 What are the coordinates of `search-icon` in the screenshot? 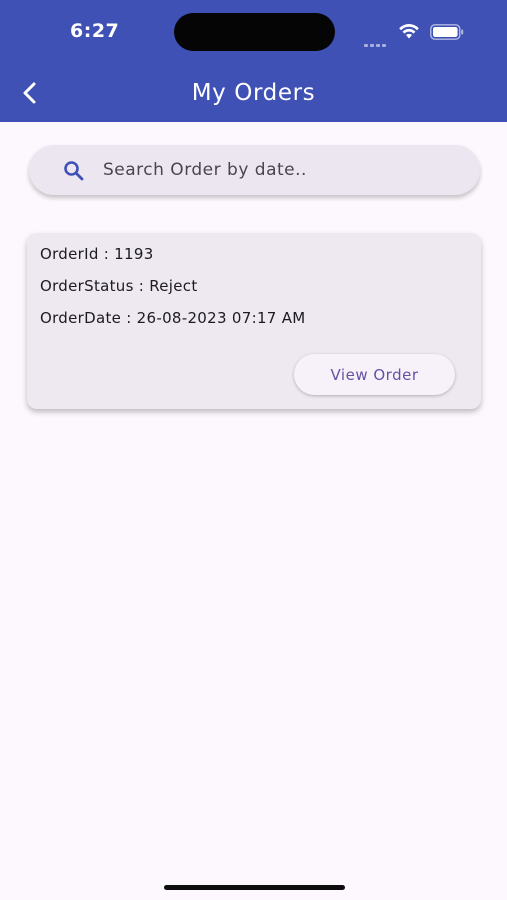 It's located at (74, 171).